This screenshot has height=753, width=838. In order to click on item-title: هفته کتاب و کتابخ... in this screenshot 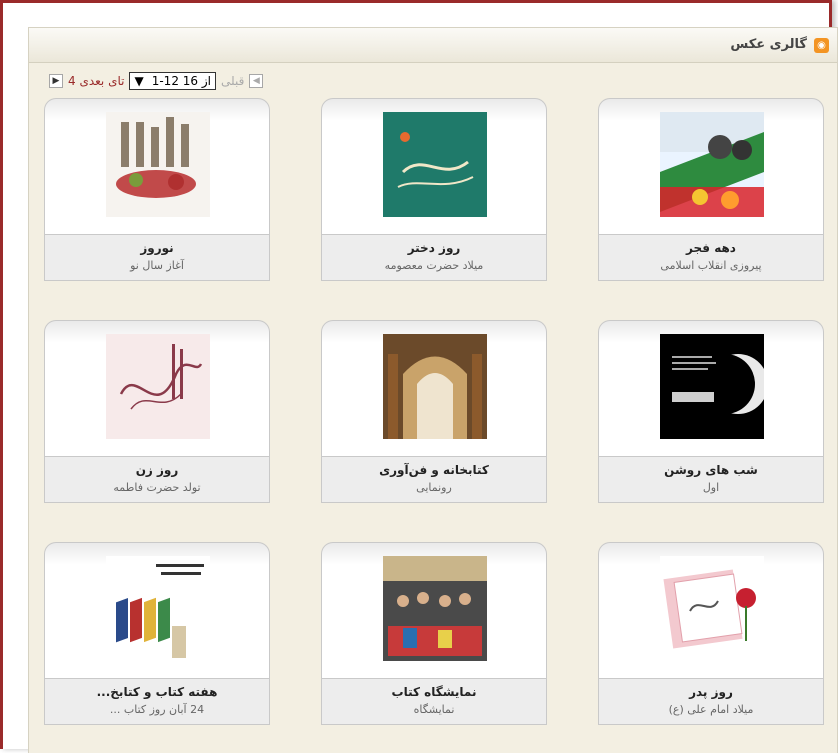, I will do `click(157, 692)`.